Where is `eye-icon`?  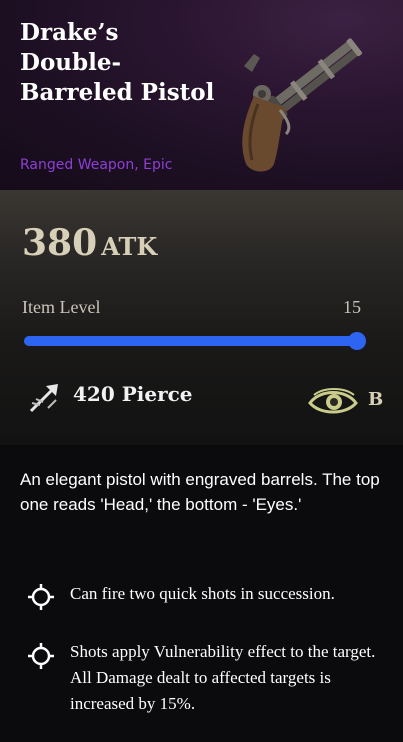
eye-icon is located at coordinates (333, 401).